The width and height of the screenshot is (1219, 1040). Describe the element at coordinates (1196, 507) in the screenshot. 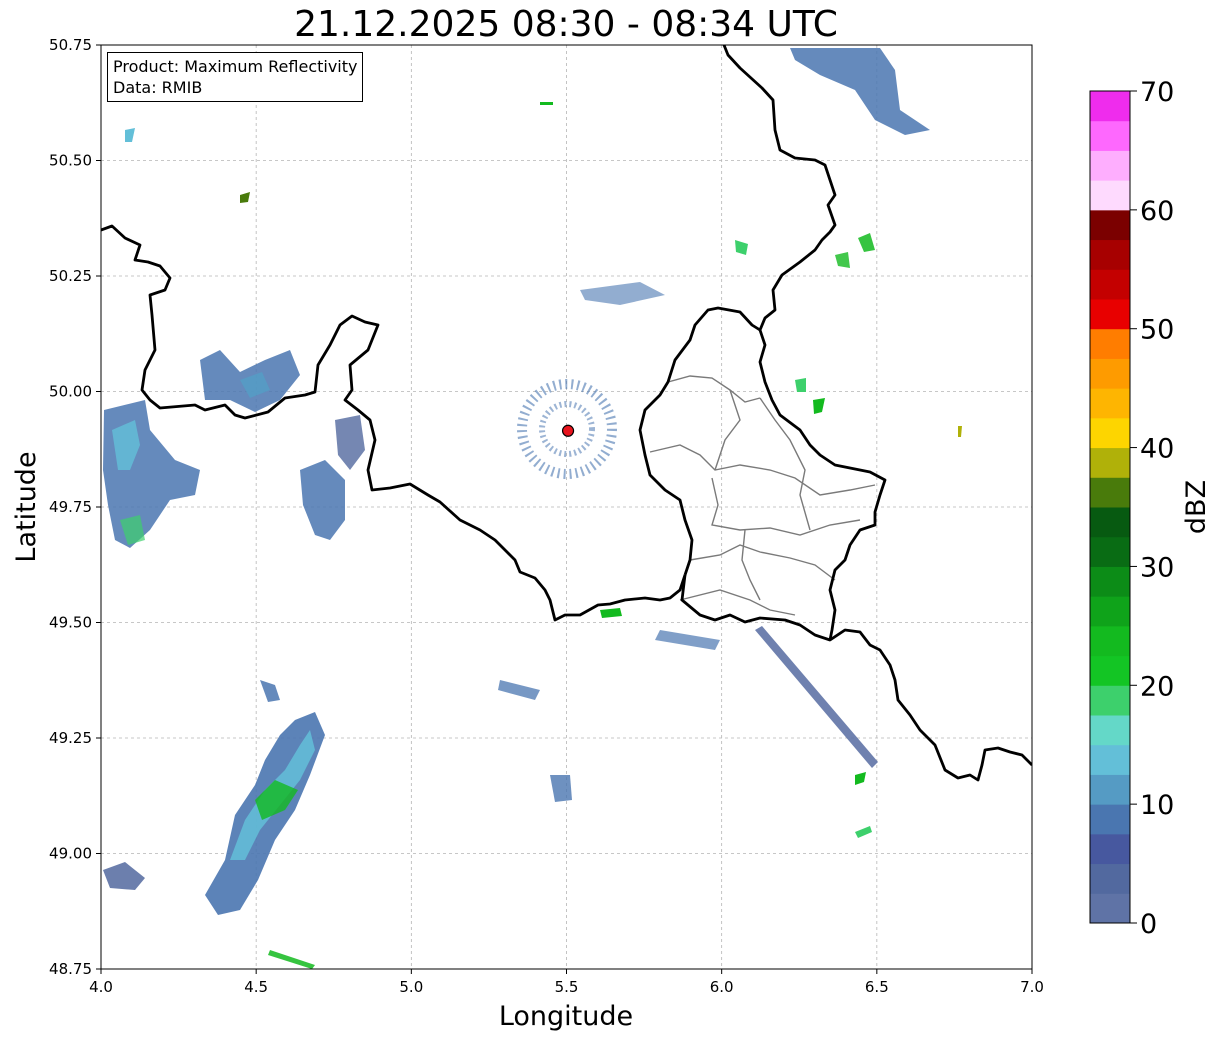

I see `colorbar-label: dBZ` at that location.